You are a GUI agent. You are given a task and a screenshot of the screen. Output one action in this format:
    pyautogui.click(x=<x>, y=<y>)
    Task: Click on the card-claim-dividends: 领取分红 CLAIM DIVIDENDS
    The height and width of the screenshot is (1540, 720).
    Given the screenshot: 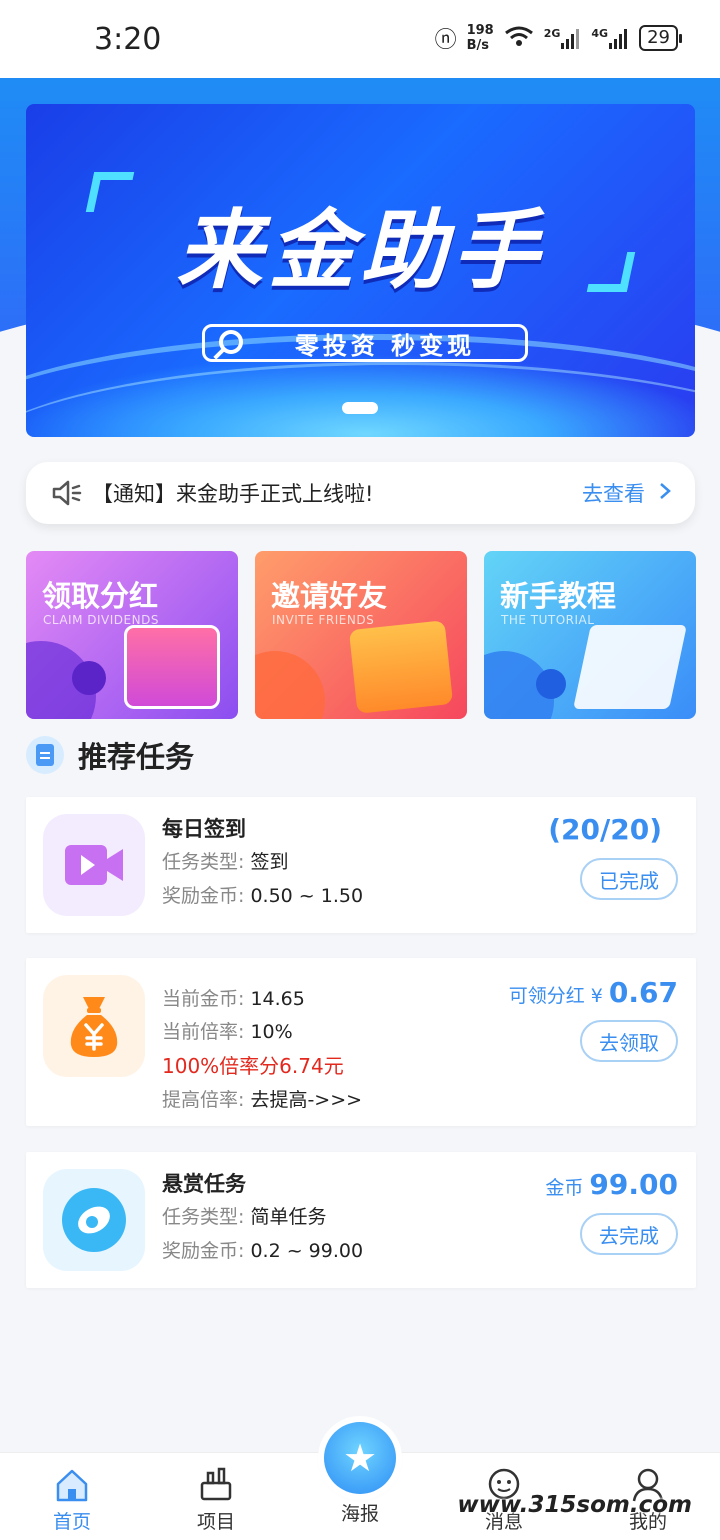 What is the action you would take?
    pyautogui.click(x=132, y=635)
    